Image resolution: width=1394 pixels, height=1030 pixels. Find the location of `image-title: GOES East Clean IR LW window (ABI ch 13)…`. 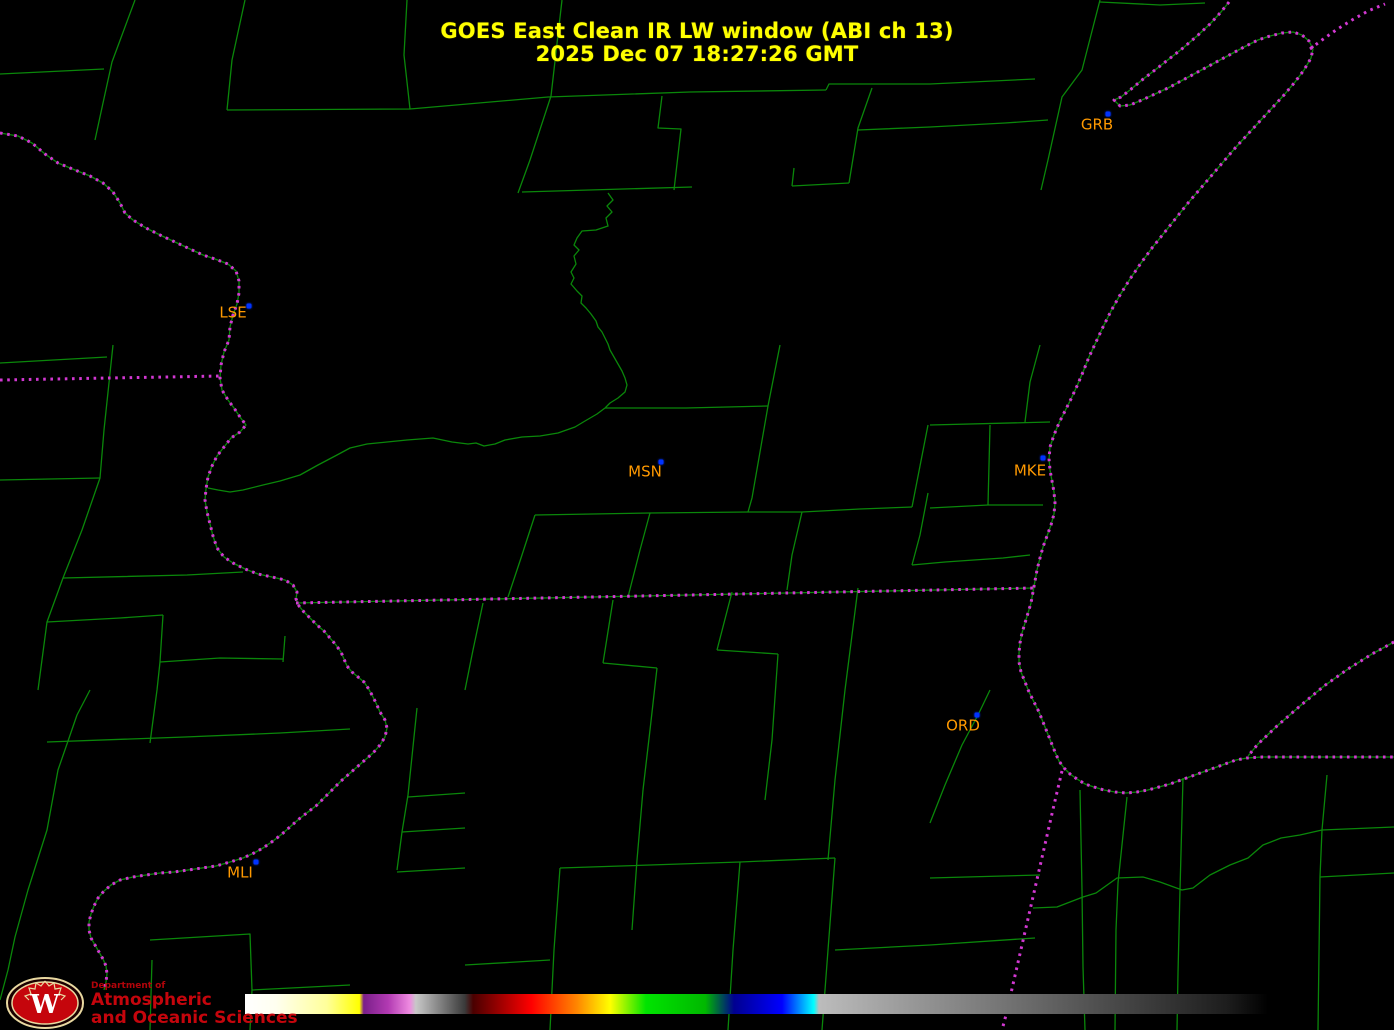

image-title: GOES East Clean IR LW window (ABI ch 13)… is located at coordinates (697, 43).